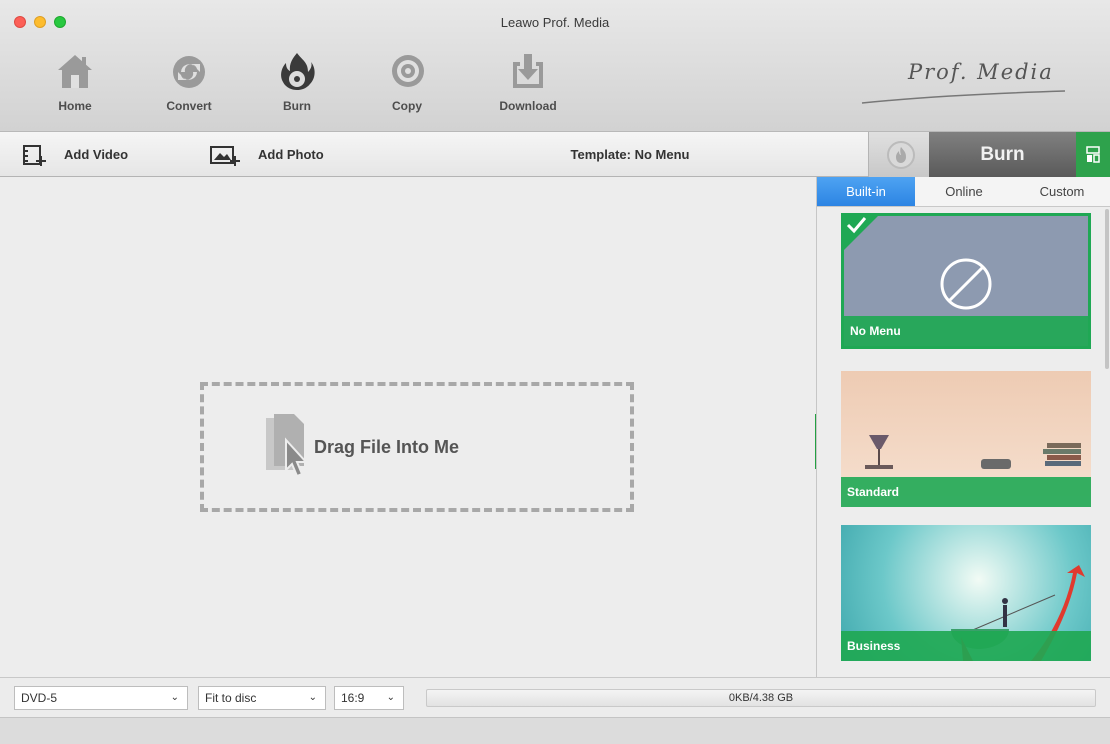 Image resolution: width=1110 pixels, height=744 pixels. What do you see at coordinates (866, 191) in the screenshot?
I see `tab-built-in: Built-in` at bounding box center [866, 191].